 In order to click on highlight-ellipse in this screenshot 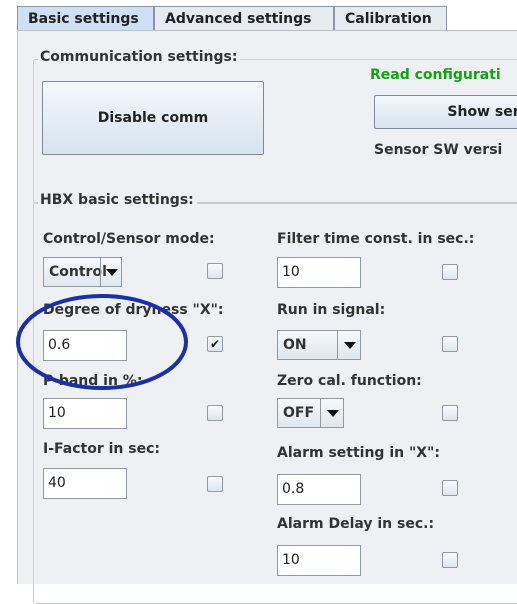, I will do `click(102, 342)`.